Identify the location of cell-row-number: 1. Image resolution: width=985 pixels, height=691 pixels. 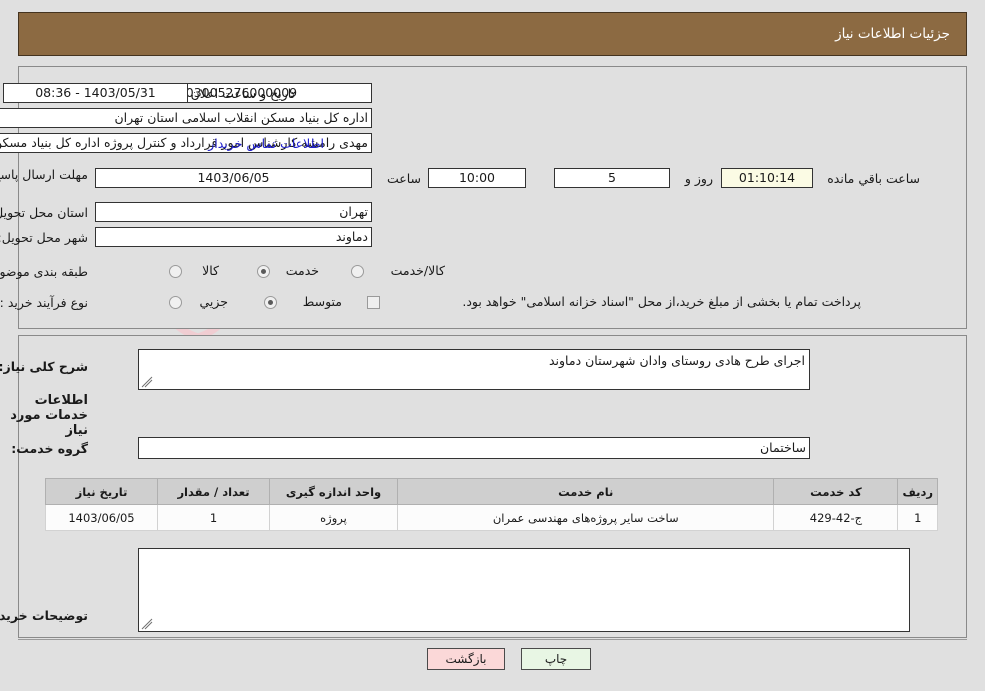
(917, 517).